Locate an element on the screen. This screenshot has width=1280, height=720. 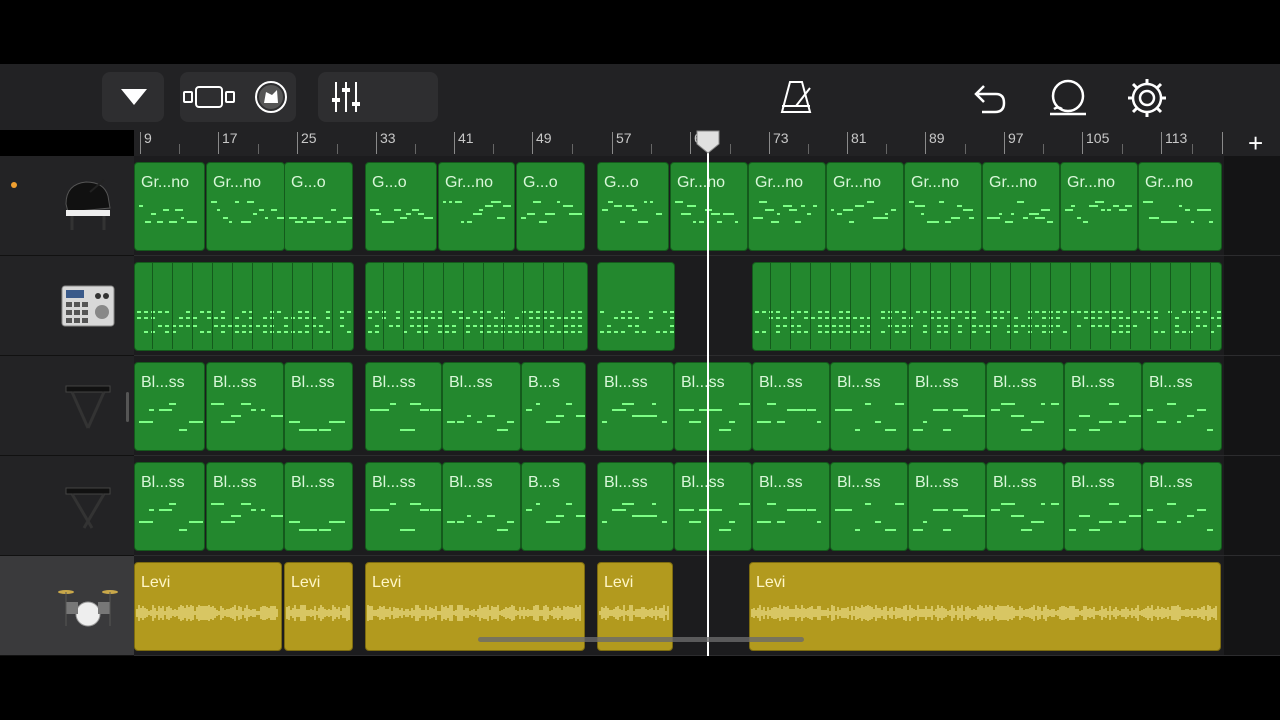
track-header-grand-piano is located at coordinates (67, 206).